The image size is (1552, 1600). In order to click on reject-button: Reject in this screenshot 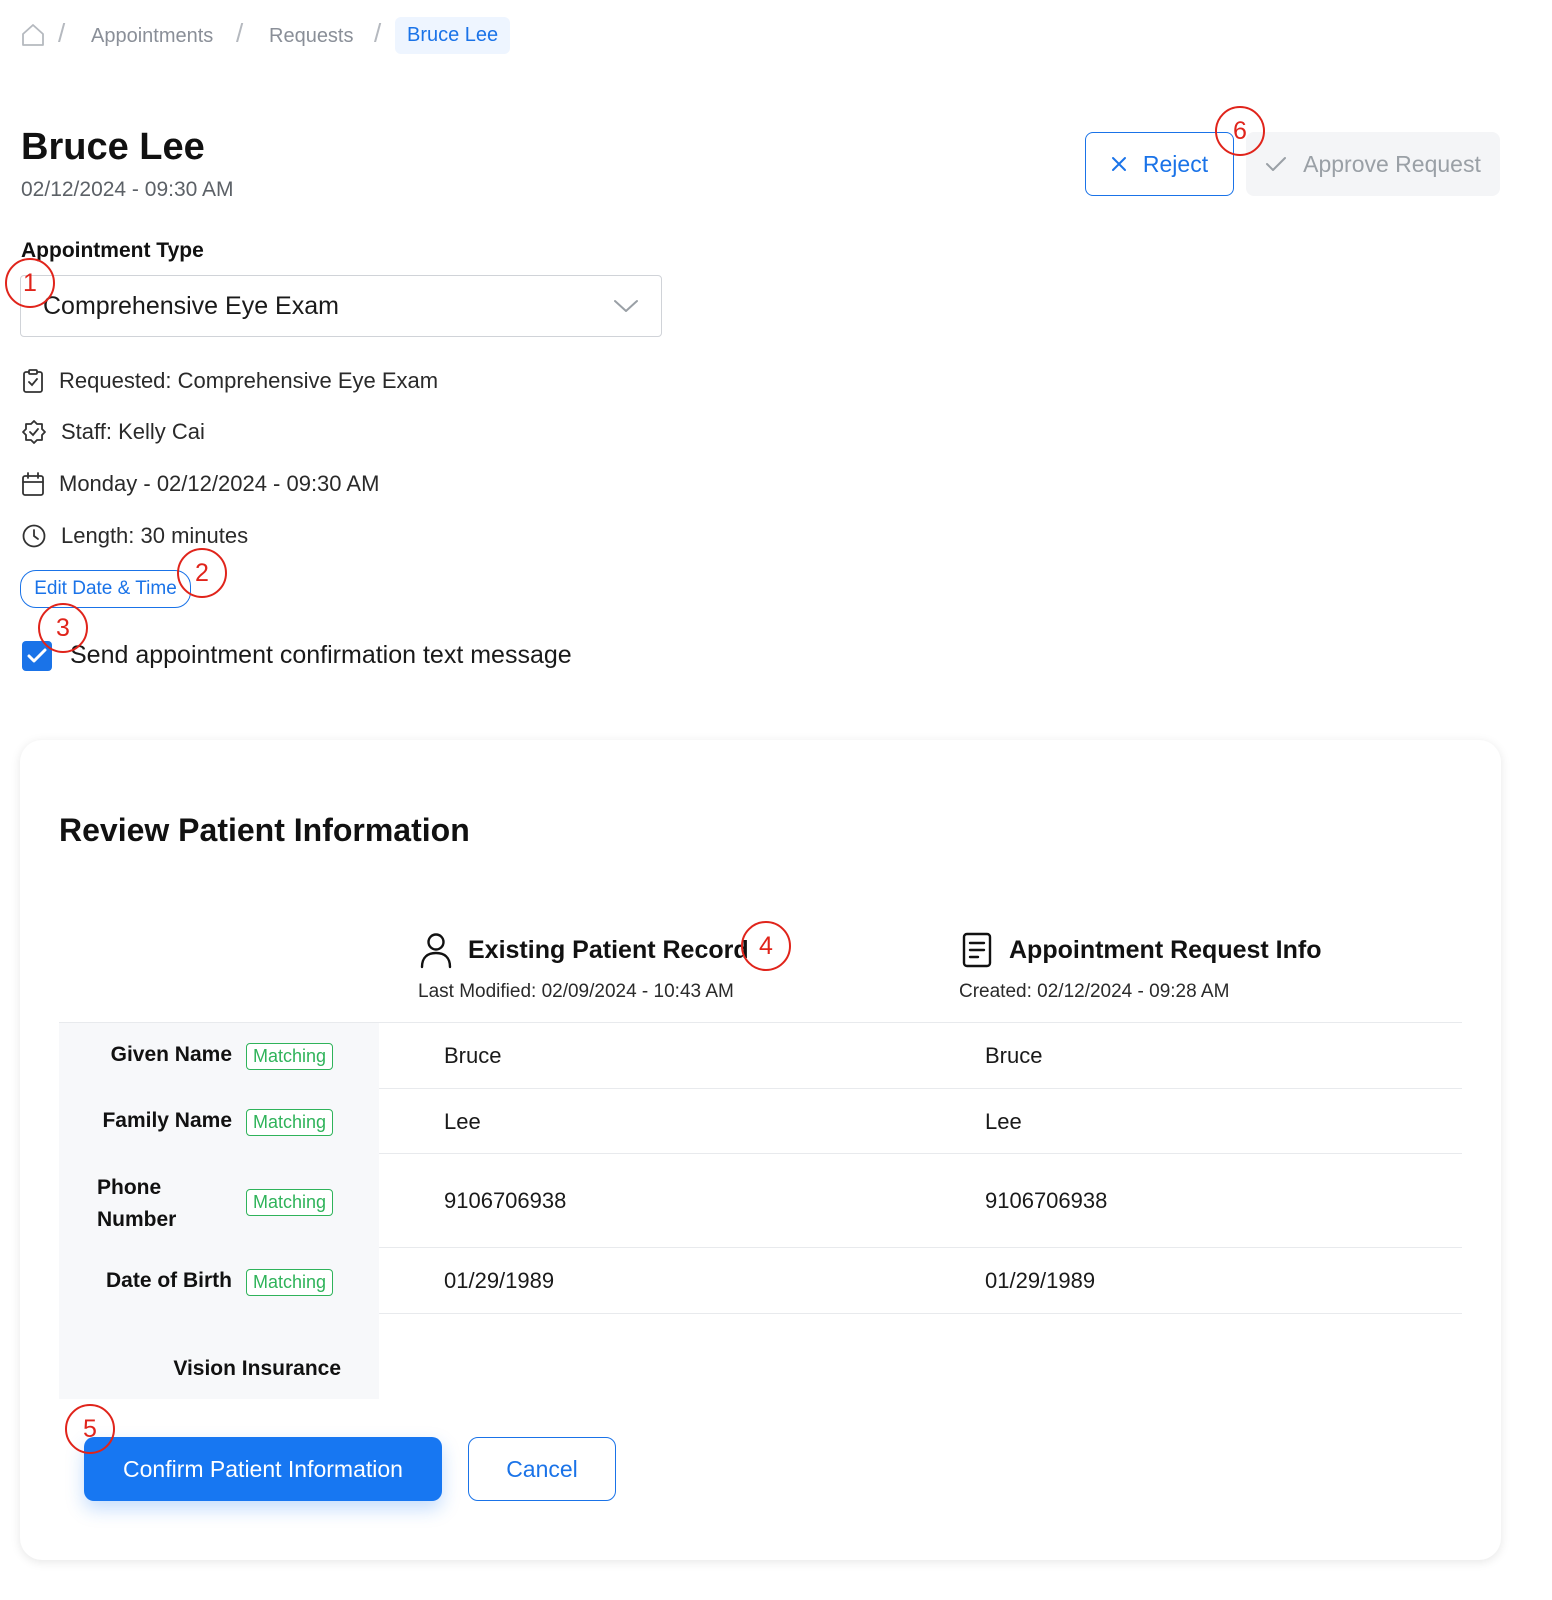, I will do `click(1159, 164)`.